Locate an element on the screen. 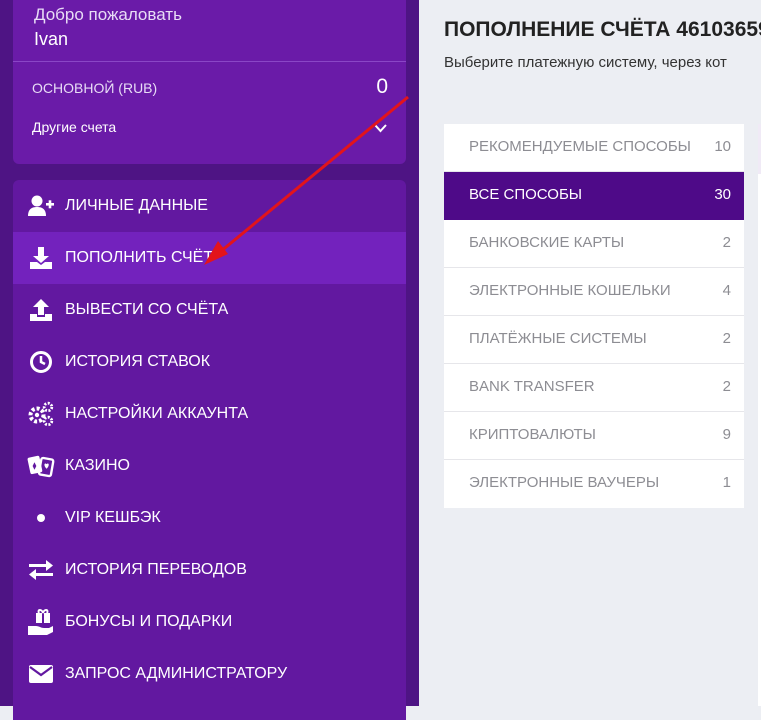 The width and height of the screenshot is (761, 720). page-subtitle: Выберите платежную систему, через кот is located at coordinates (585, 62).